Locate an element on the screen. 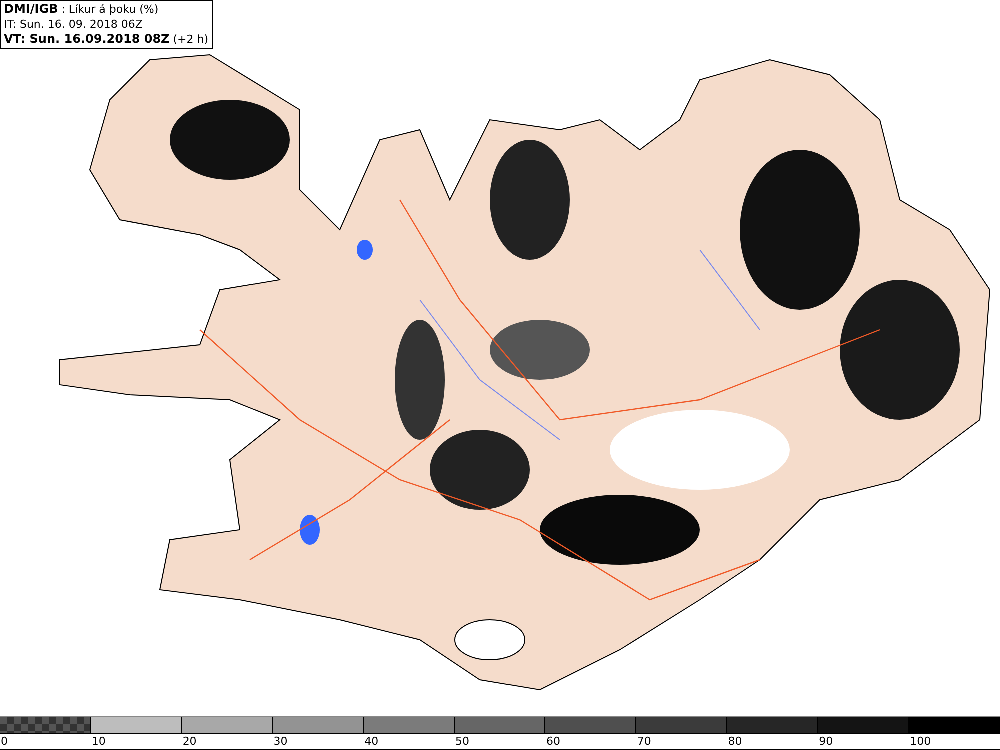  legend-label: 80 is located at coordinates (735, 741).